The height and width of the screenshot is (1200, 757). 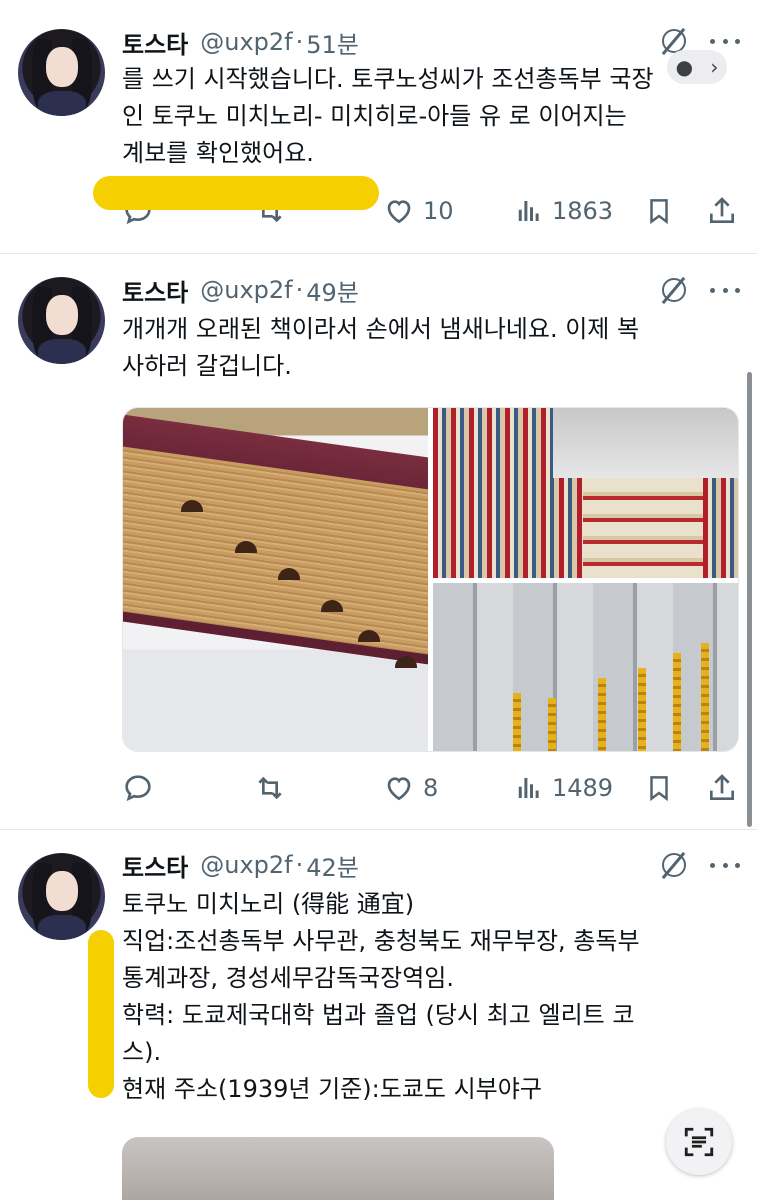 What do you see at coordinates (332, 1089) in the screenshot?
I see `tweet-line: 현재 주소(1939년 기준):도쿄도 시부야구` at bounding box center [332, 1089].